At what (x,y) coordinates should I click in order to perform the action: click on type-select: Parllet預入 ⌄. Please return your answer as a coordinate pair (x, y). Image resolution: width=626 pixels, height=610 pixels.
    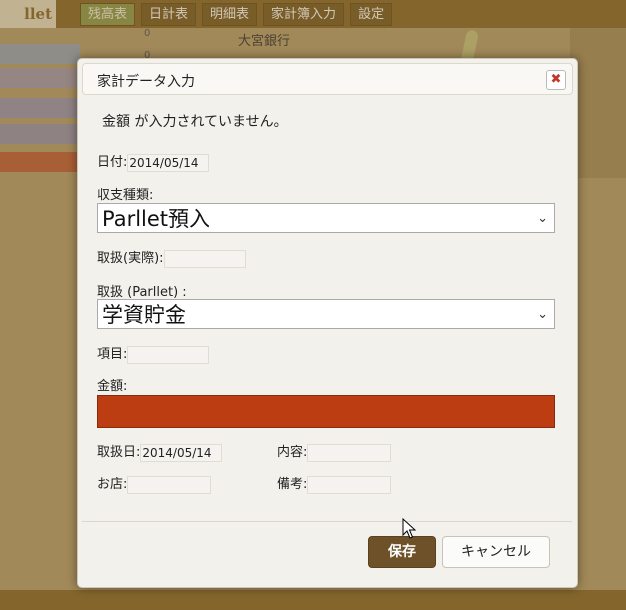
    Looking at the image, I should click on (326, 218).